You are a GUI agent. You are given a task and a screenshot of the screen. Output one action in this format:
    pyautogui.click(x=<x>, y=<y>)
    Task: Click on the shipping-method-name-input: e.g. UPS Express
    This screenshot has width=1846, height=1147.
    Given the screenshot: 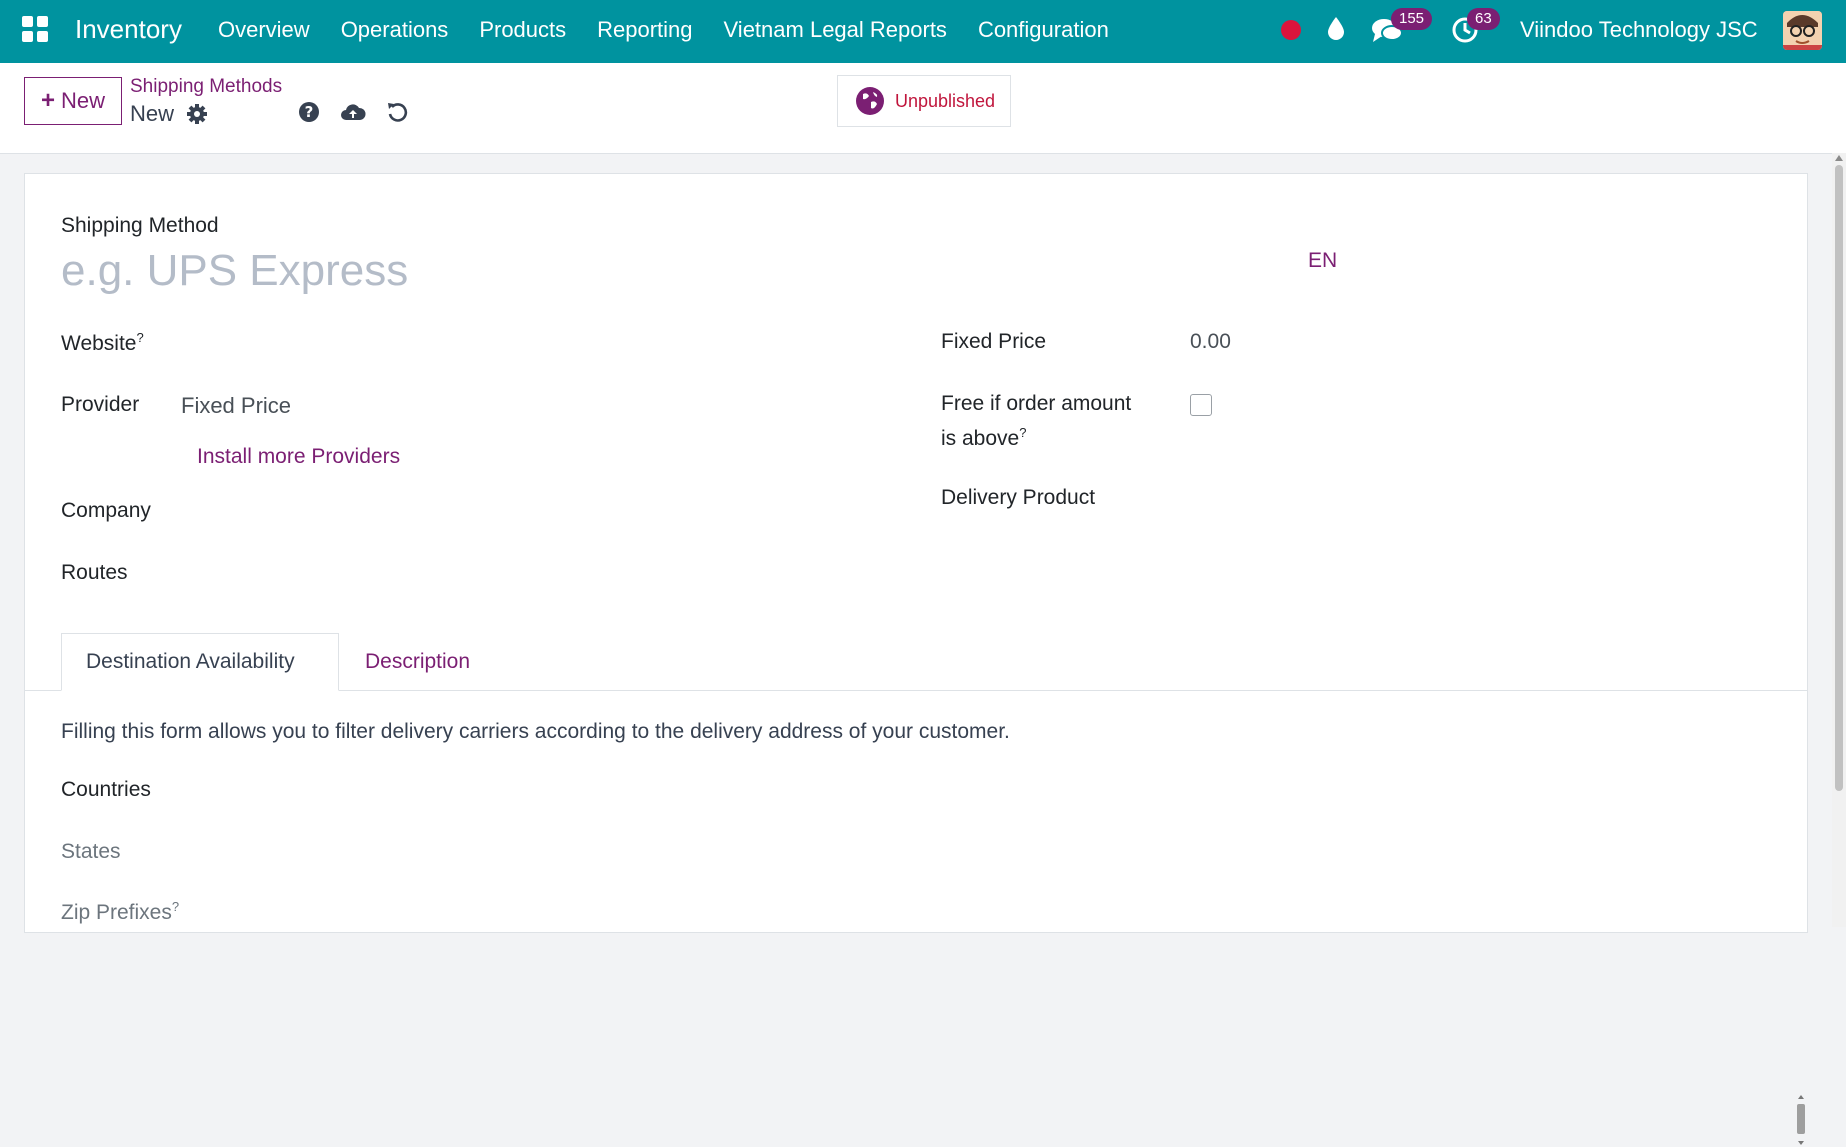 What is the action you would take?
    pyautogui.click(x=234, y=271)
    